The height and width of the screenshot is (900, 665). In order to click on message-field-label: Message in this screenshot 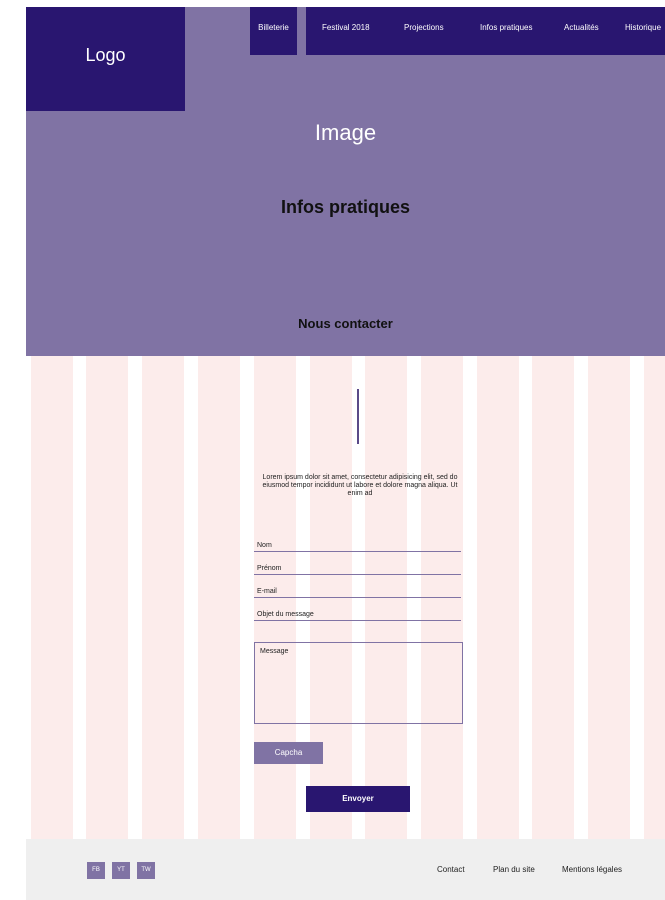, I will do `click(274, 651)`.